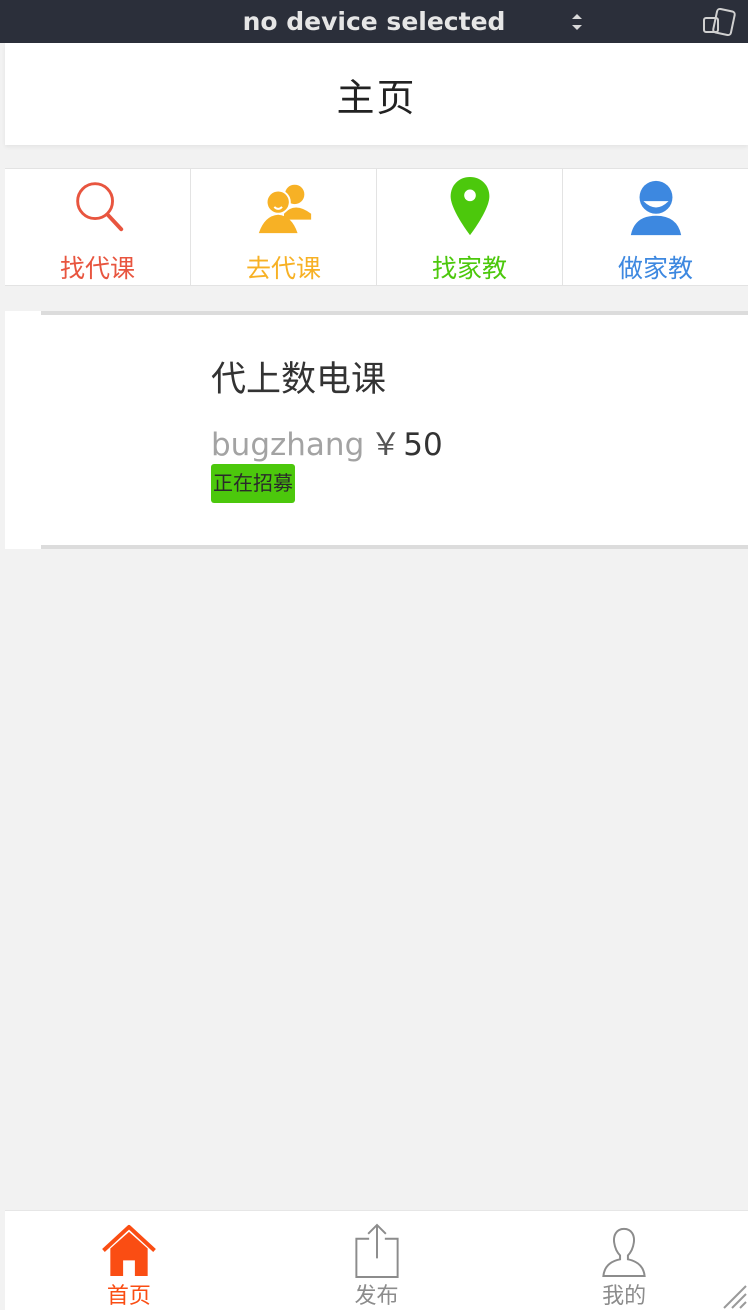  What do you see at coordinates (624, 1252) in the screenshot?
I see `profile-icon` at bounding box center [624, 1252].